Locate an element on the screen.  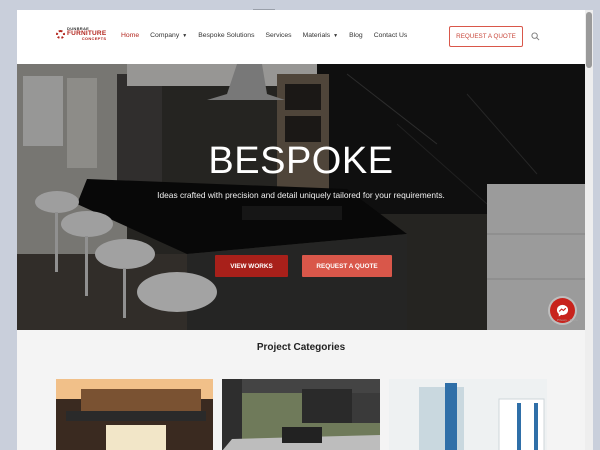
recaptcha-badge: Privacy - Terms is located at coordinates (567, 320).